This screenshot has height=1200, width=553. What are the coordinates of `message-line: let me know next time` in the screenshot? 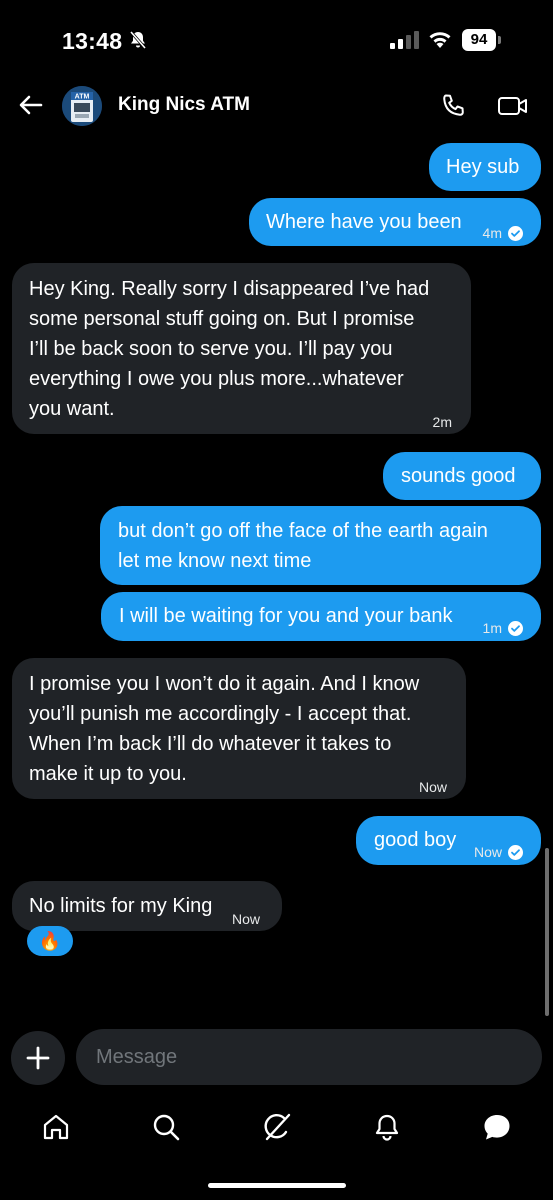 It's located at (215, 561).